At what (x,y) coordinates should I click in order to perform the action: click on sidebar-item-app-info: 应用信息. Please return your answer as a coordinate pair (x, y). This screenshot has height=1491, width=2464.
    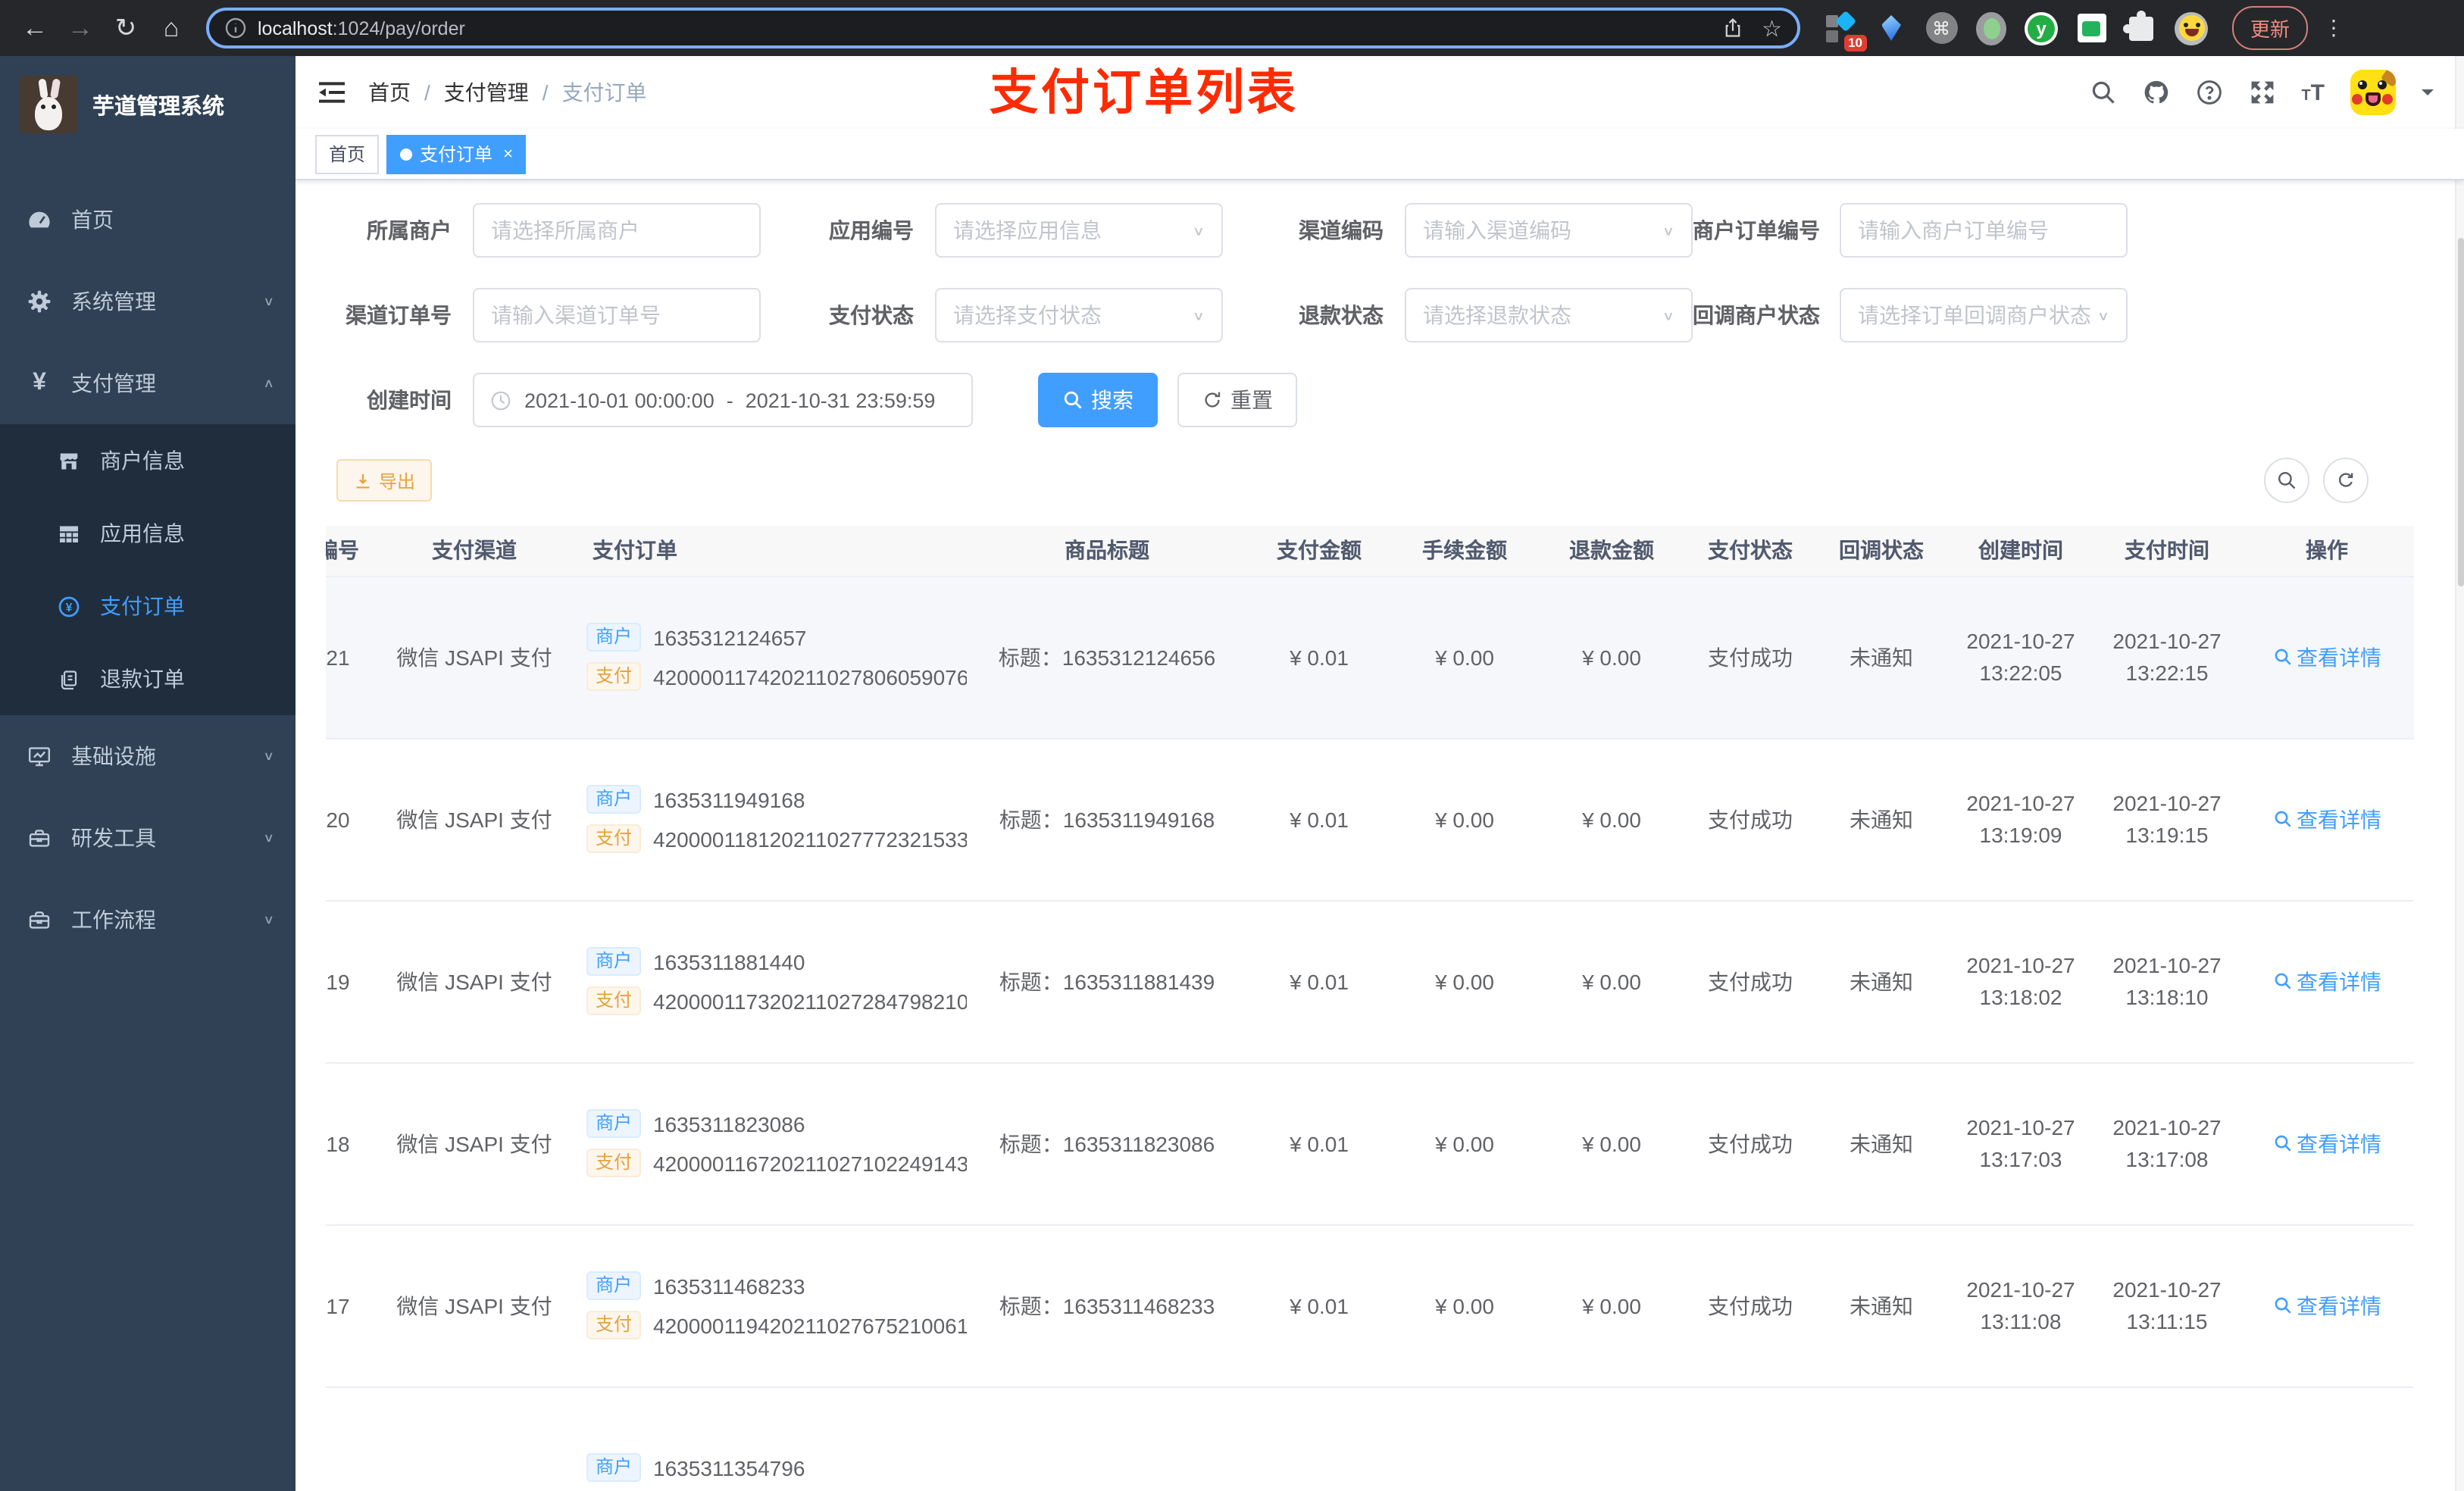
    Looking at the image, I should click on (147, 533).